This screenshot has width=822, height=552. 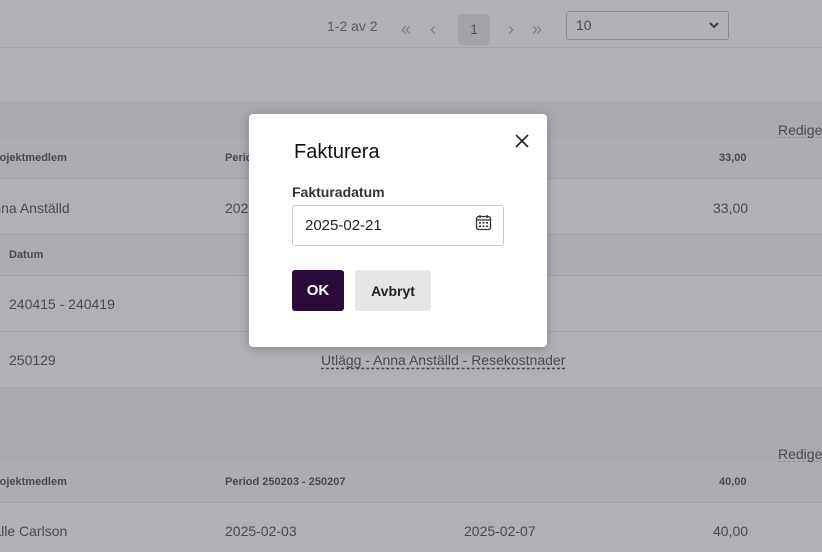 I want to click on invoice-date-input, so click(x=398, y=225).